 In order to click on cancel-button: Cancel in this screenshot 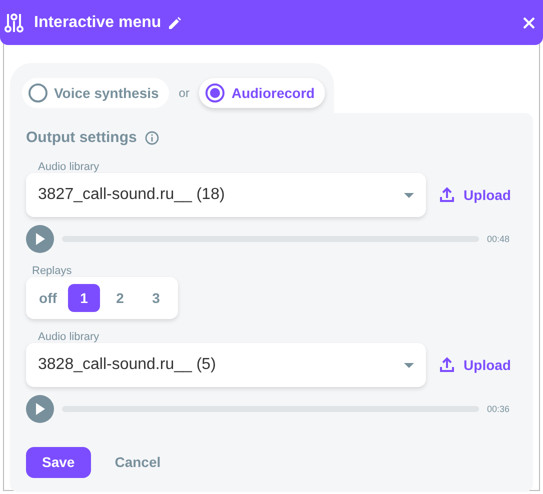, I will do `click(137, 462)`.